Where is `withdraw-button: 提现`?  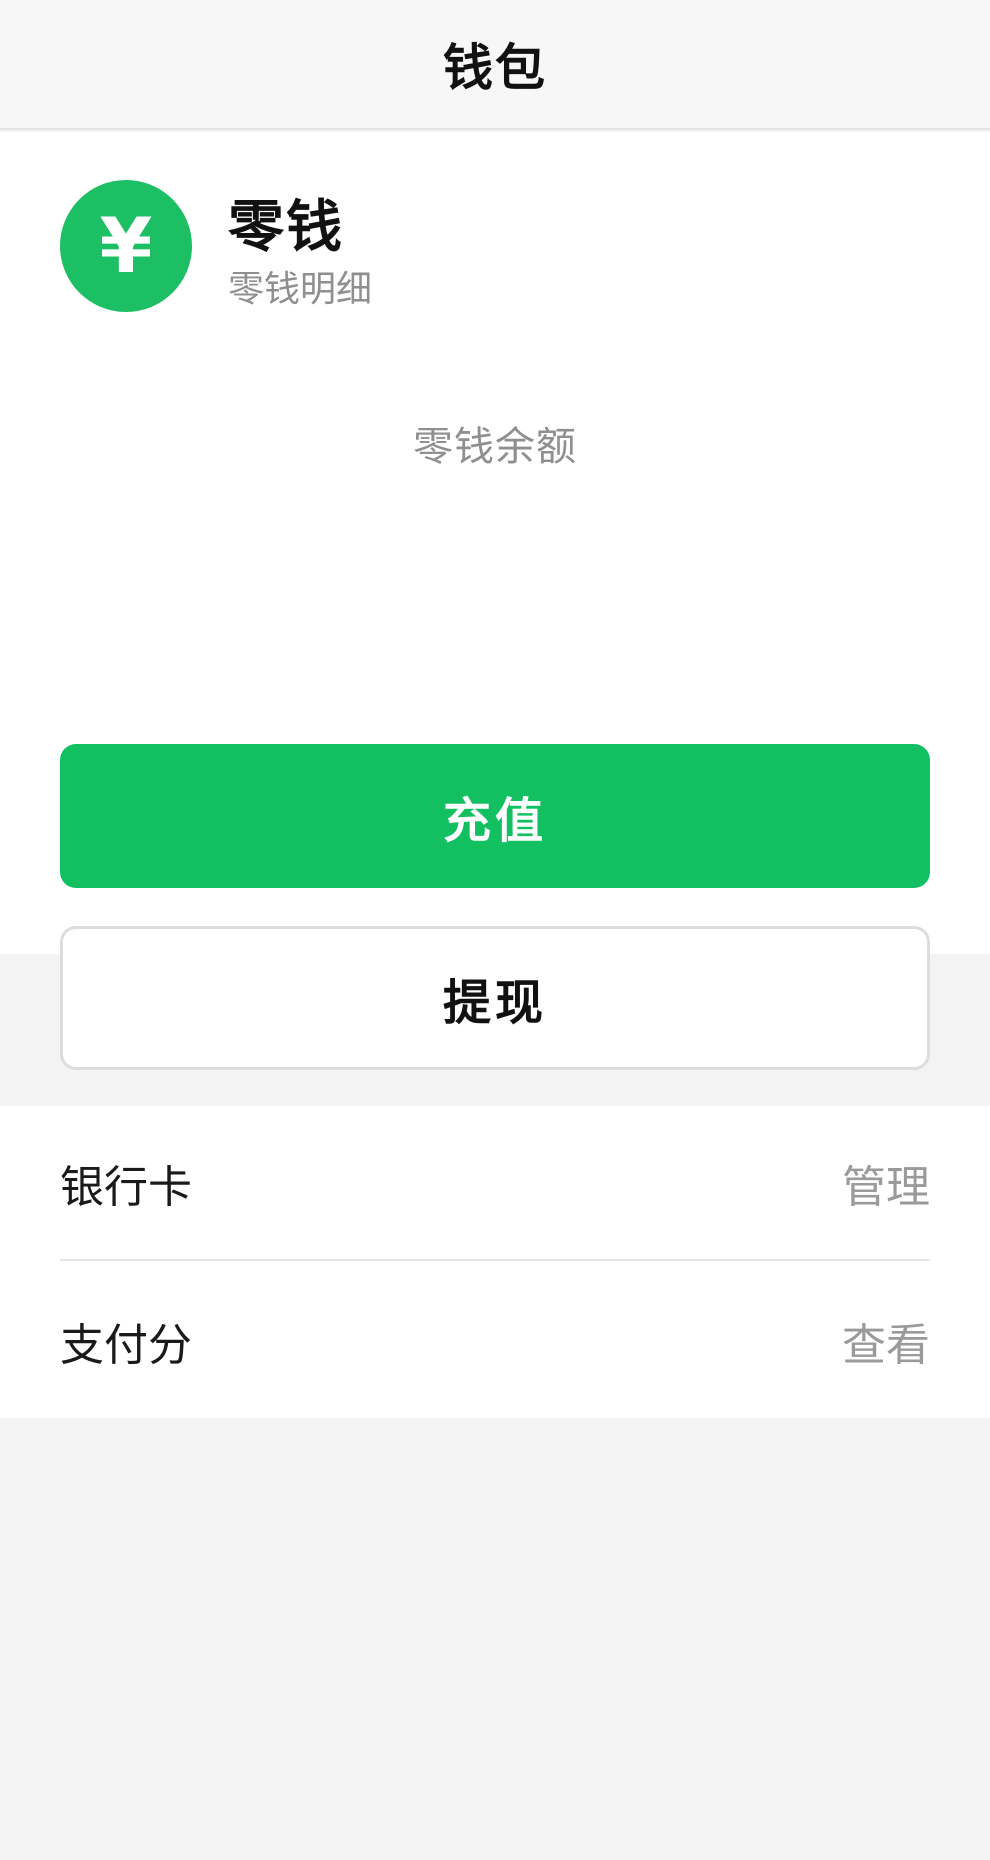
withdraw-button: 提现 is located at coordinates (495, 998).